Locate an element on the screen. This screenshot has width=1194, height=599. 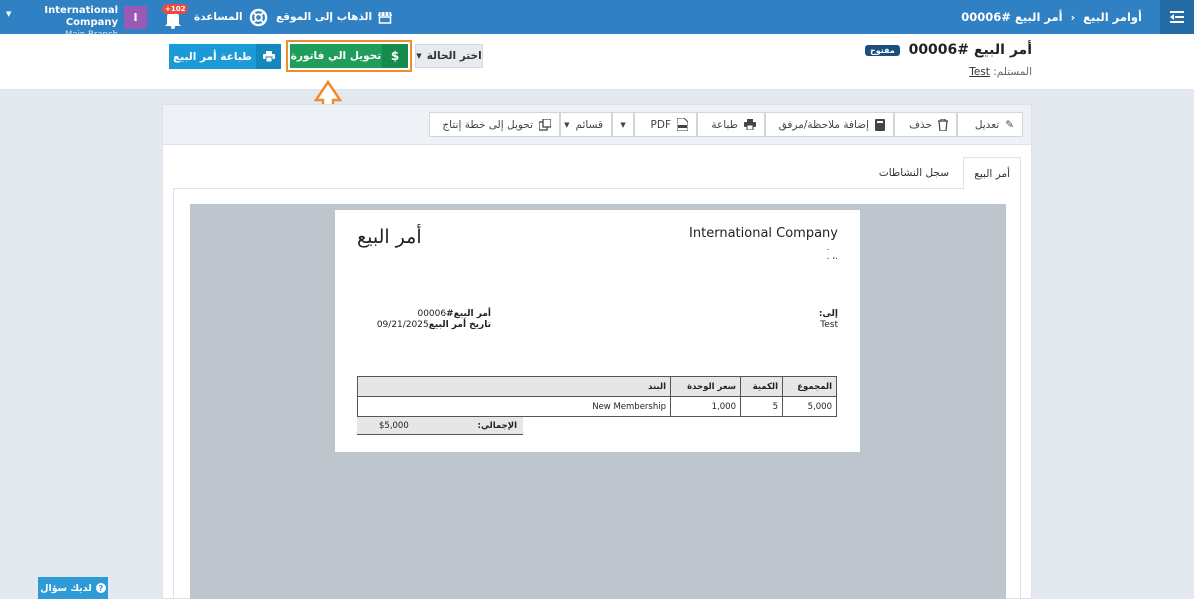
copy-icon is located at coordinates (545, 124).